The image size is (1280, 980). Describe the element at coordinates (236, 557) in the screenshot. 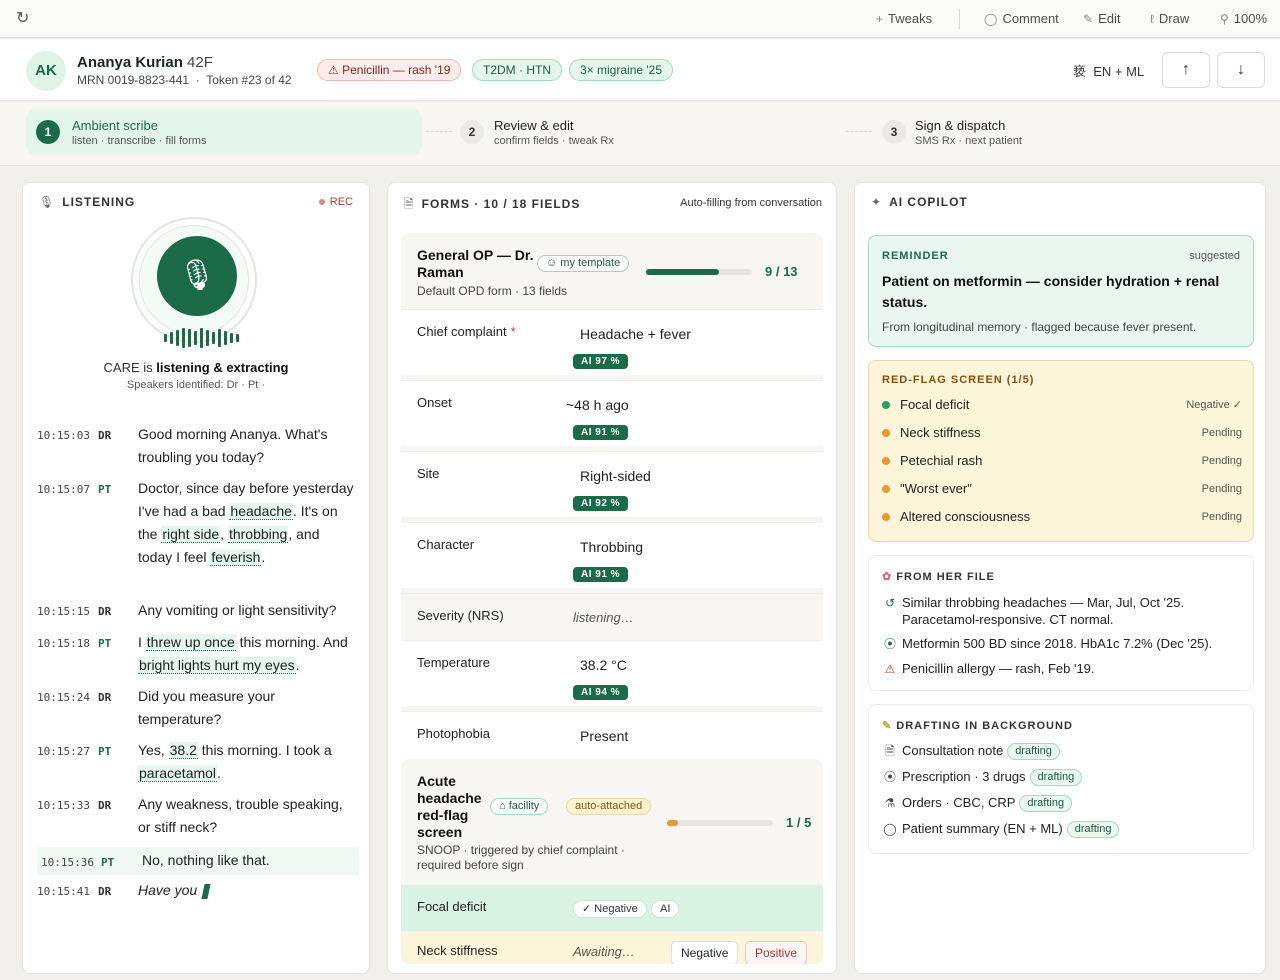

I see `extracted-entity: feverish` at that location.